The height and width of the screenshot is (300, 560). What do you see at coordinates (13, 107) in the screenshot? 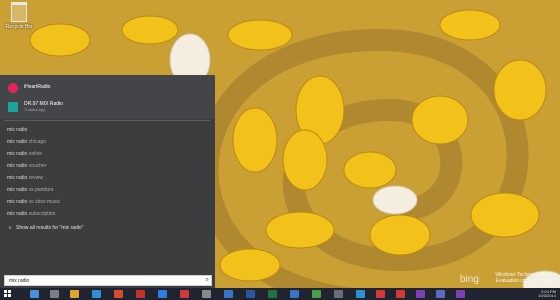
I see `radio-app-icon` at bounding box center [13, 107].